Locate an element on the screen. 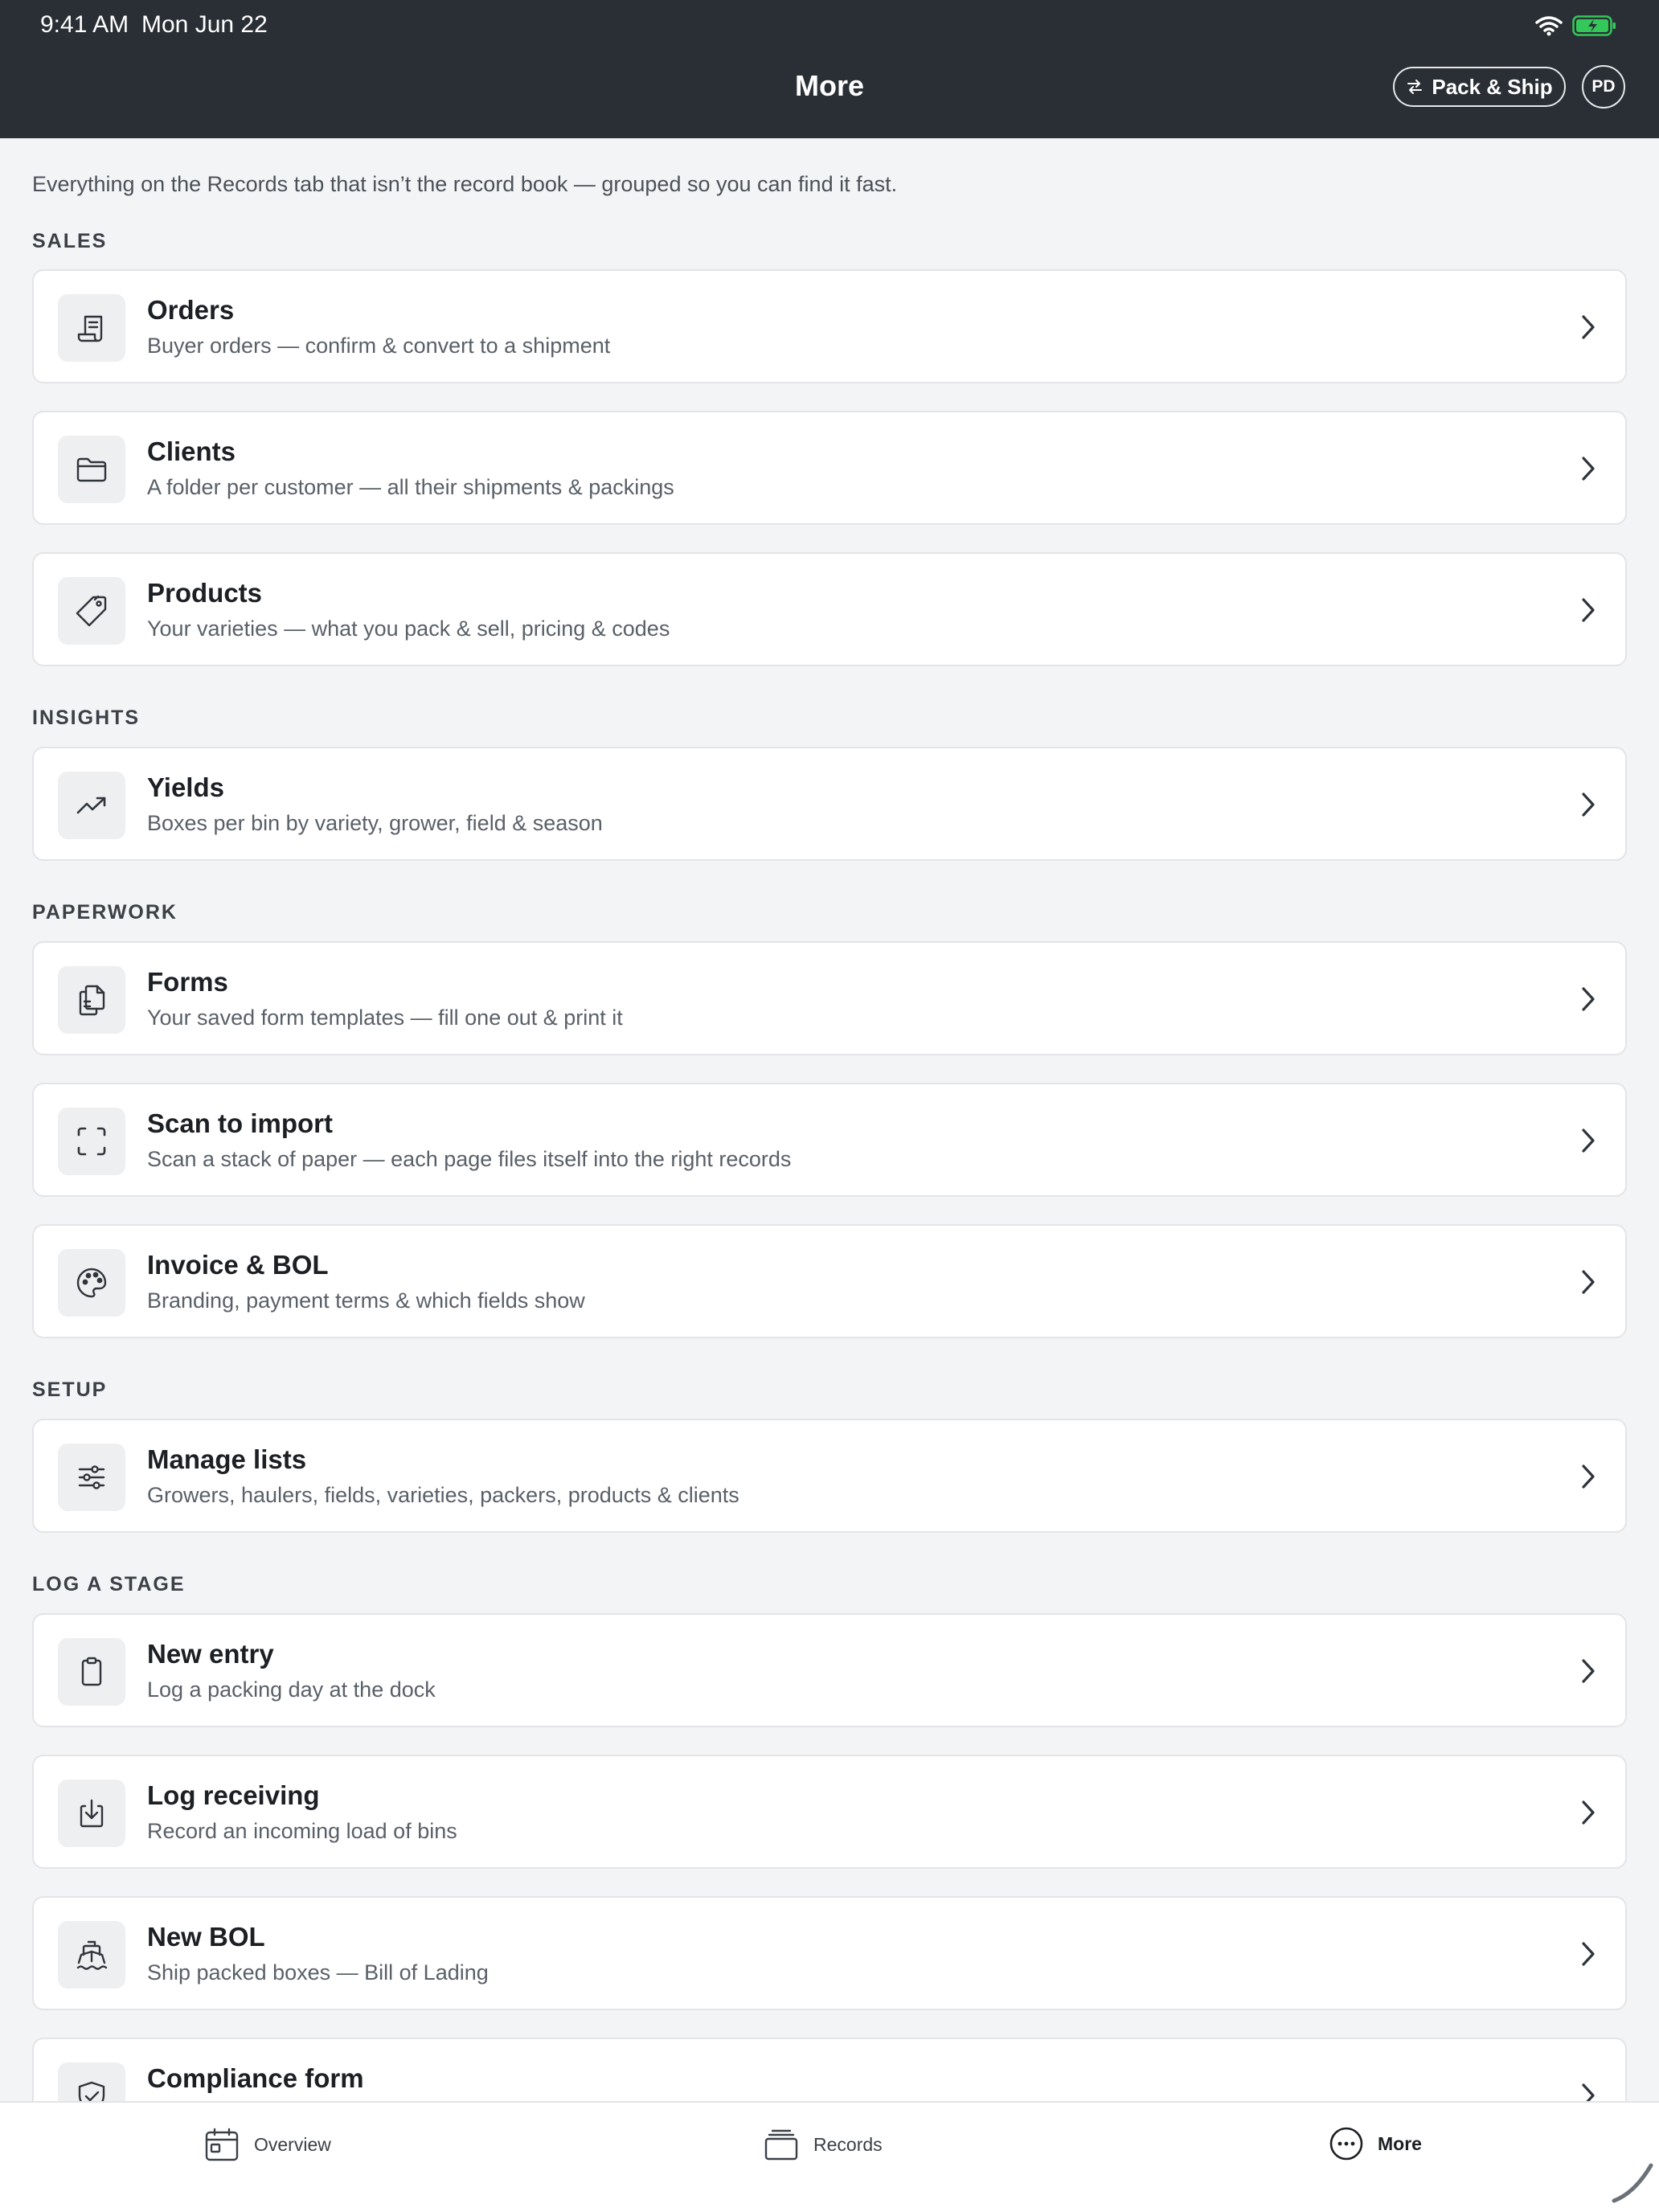  section-label-paperwork: PAPERWORK is located at coordinates (105, 912).